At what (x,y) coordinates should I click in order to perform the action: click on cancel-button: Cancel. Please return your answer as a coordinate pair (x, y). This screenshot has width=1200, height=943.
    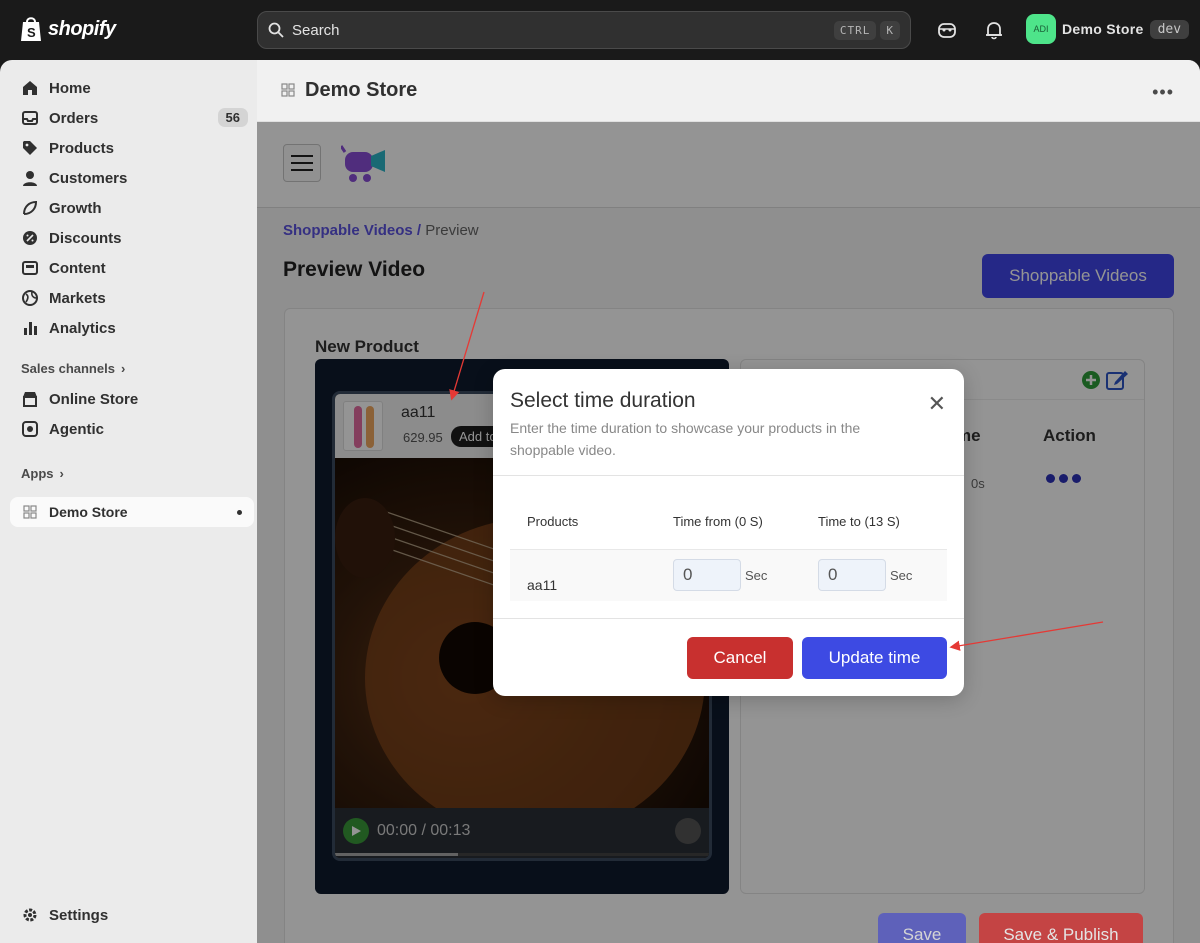
    Looking at the image, I should click on (740, 658).